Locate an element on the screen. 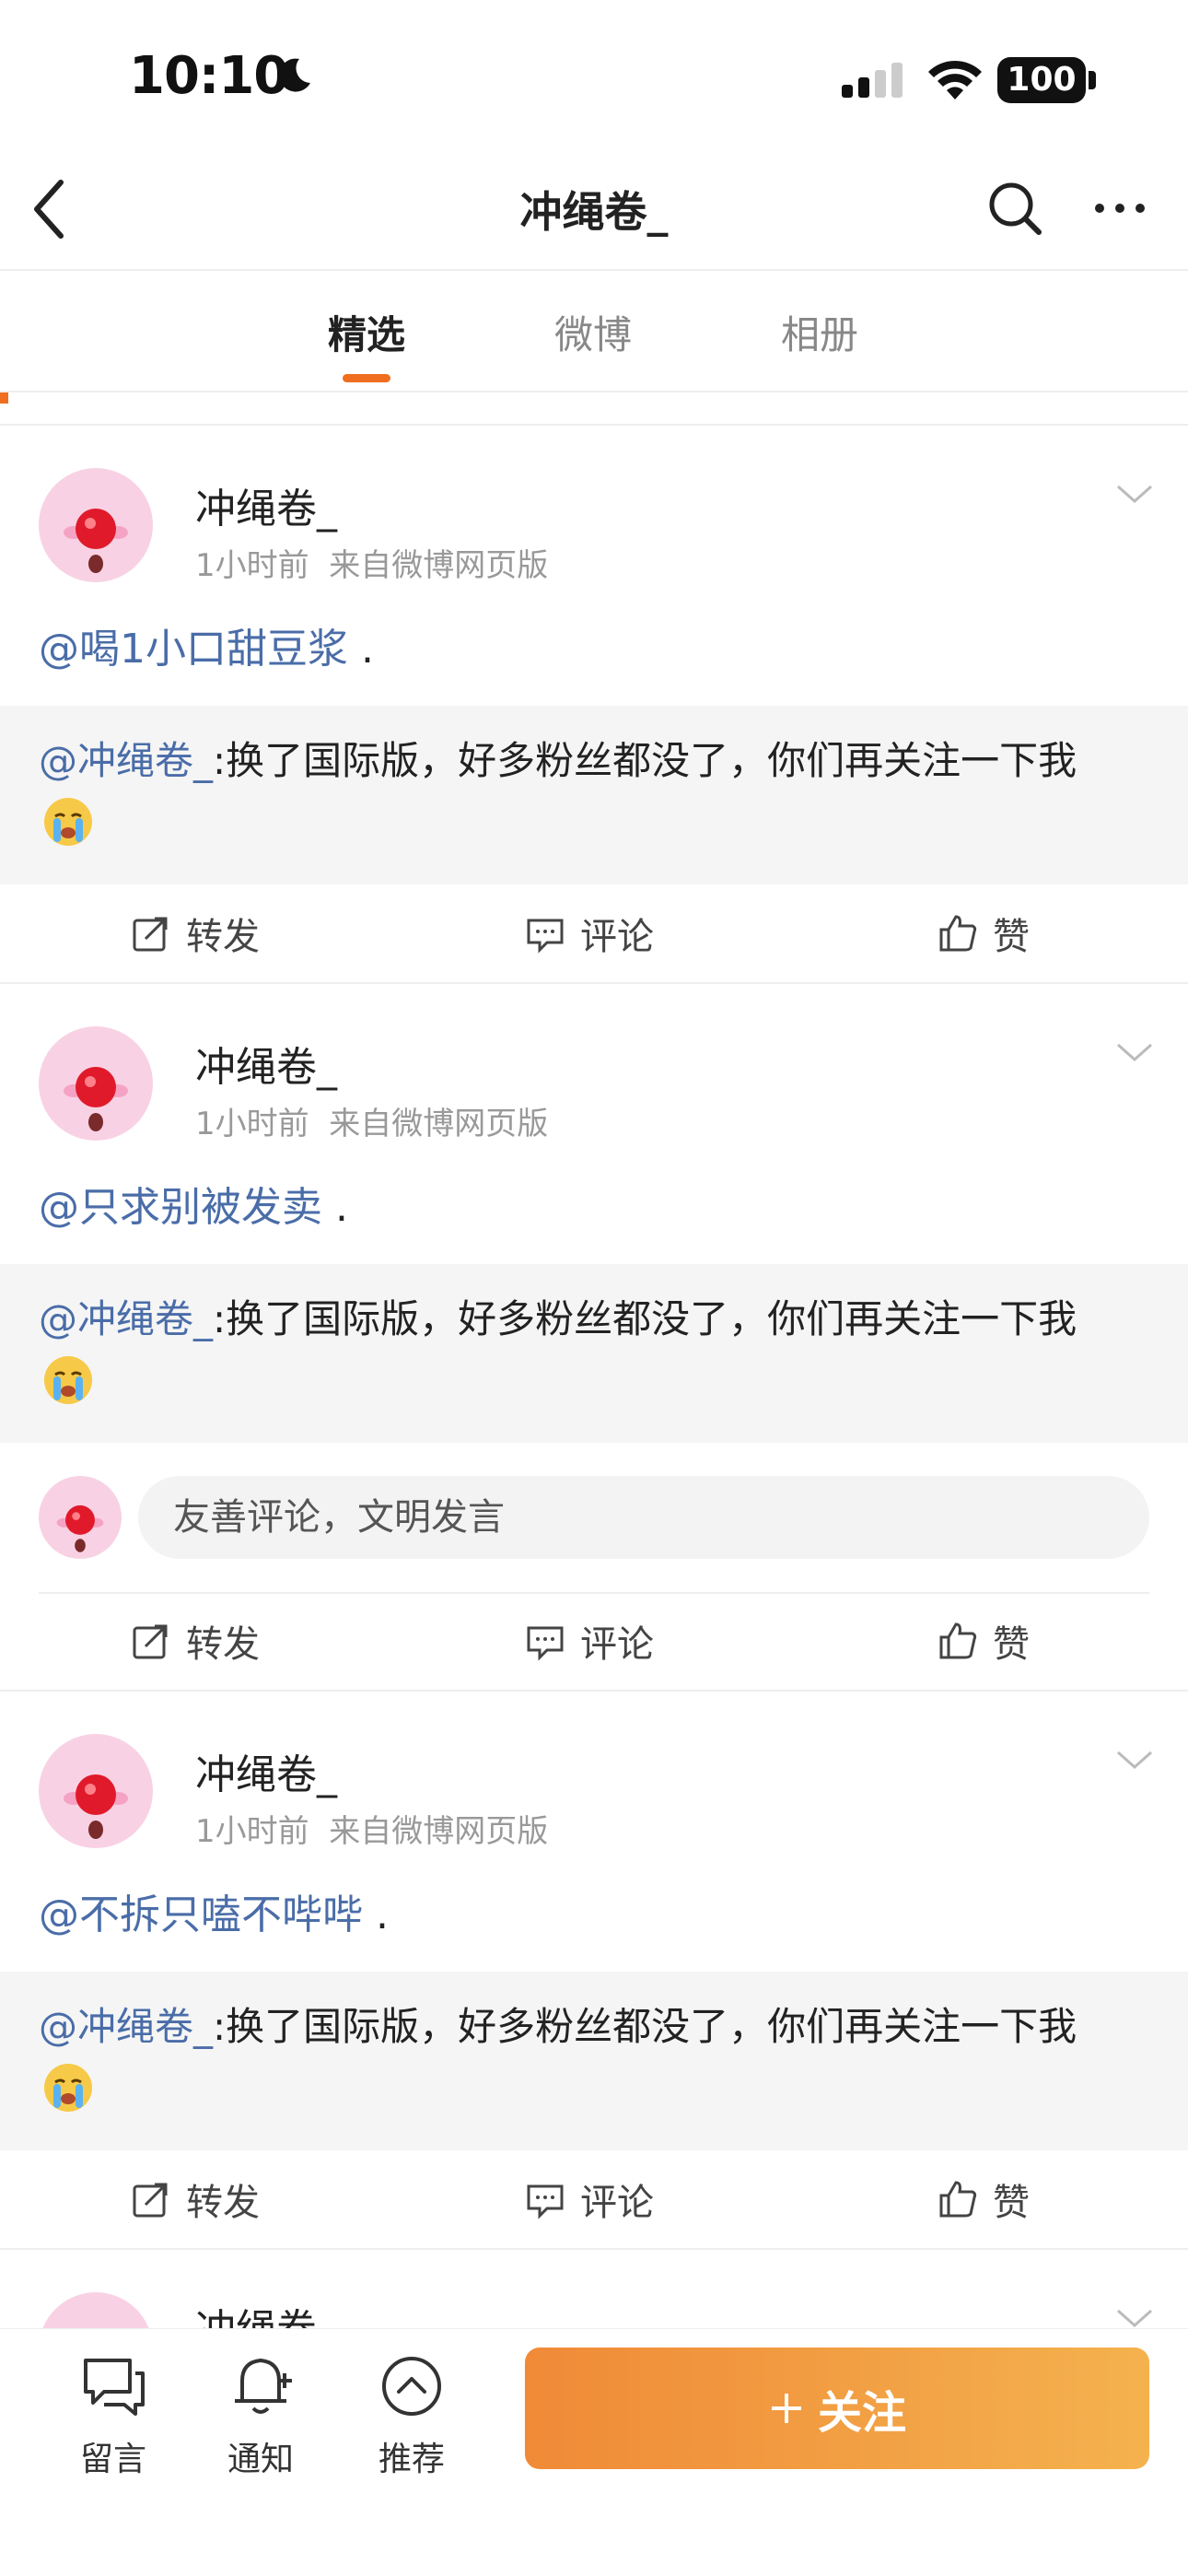 This screenshot has height=2576, width=1188. recommend-button: 推荐 is located at coordinates (412, 2414).